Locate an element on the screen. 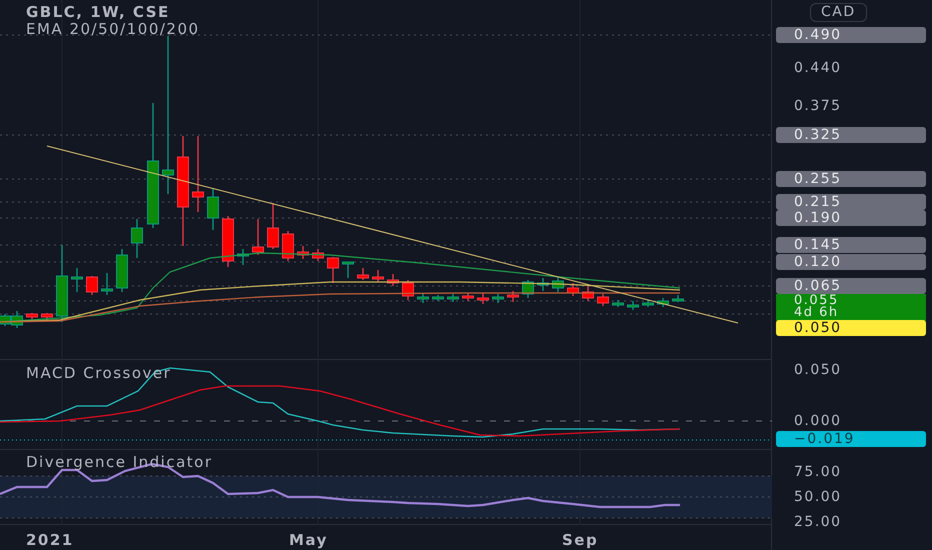  price-label: 0.215 is located at coordinates (851, 202).